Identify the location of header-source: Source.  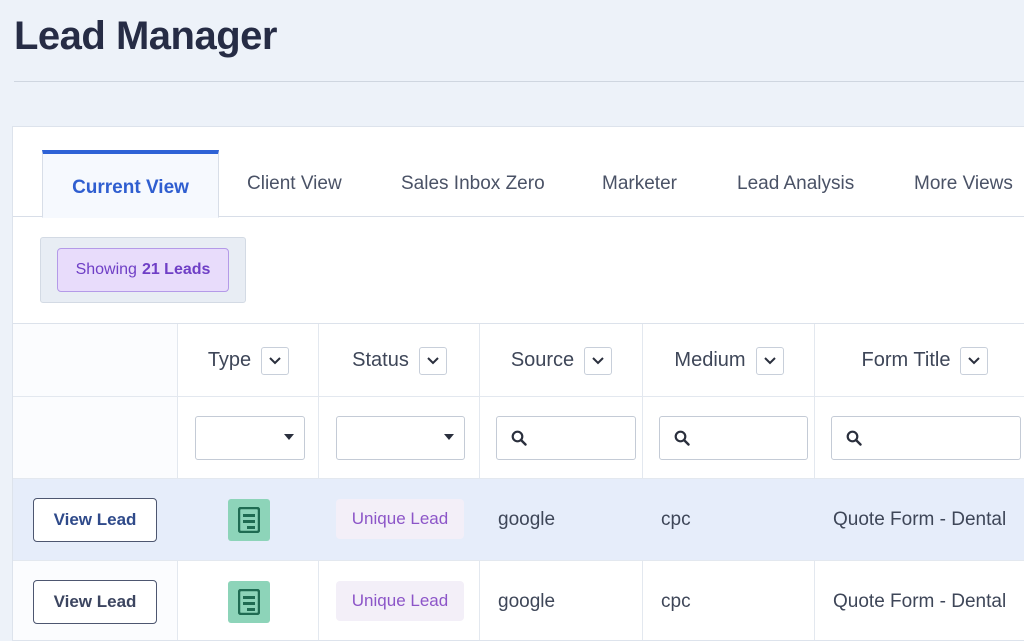
(561, 360).